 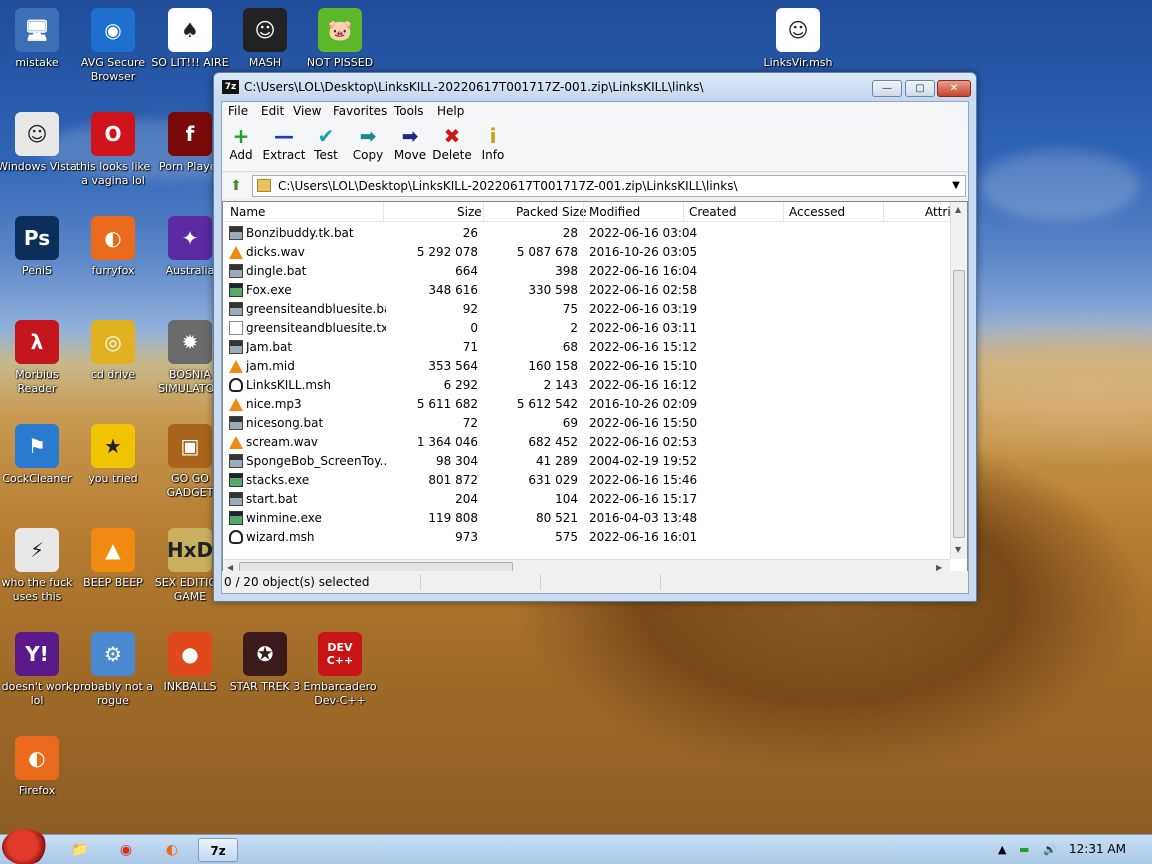 What do you see at coordinates (113, 351) in the screenshot?
I see `desktop-icon: ◎ cd drive` at bounding box center [113, 351].